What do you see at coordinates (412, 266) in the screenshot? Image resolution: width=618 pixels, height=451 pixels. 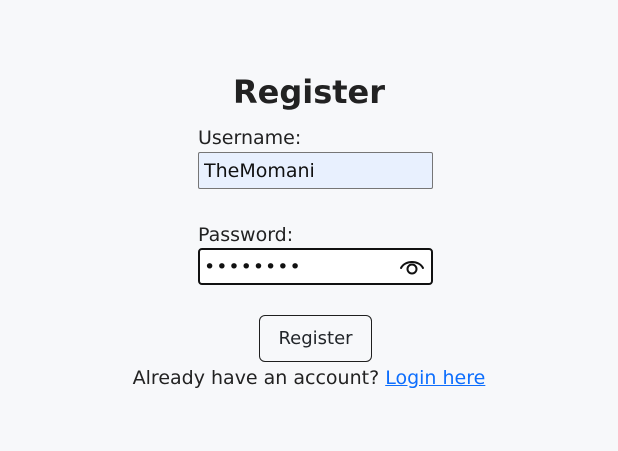 I see `eye-icon` at bounding box center [412, 266].